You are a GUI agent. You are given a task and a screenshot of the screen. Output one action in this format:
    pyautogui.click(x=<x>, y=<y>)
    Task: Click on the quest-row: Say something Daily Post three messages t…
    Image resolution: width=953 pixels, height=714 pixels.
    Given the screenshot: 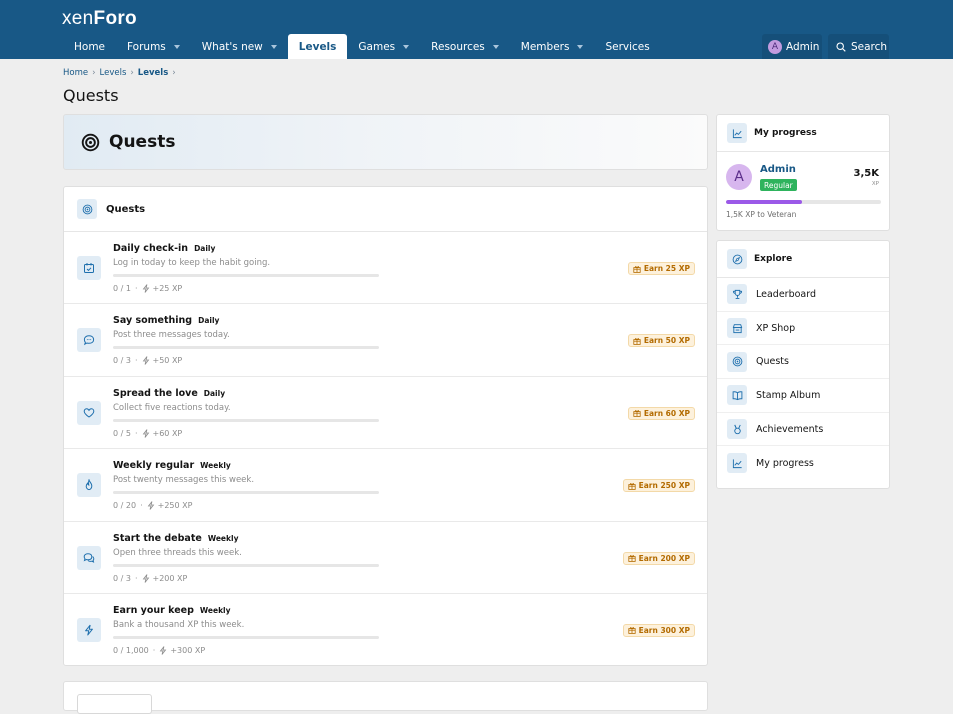 What is the action you would take?
    pyautogui.click(x=385, y=340)
    